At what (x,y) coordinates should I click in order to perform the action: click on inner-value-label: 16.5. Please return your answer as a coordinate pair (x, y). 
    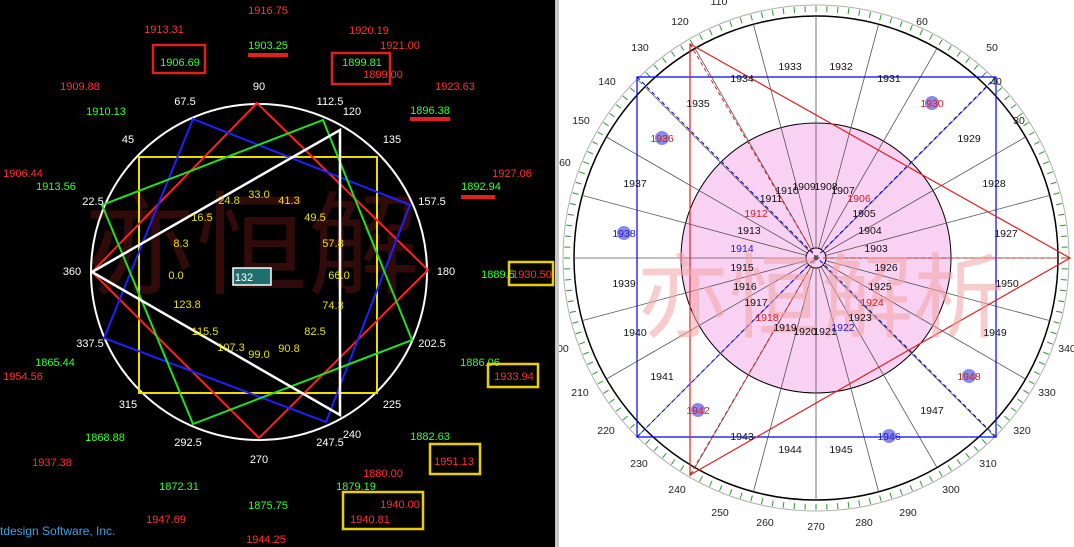
    Looking at the image, I should click on (201, 218).